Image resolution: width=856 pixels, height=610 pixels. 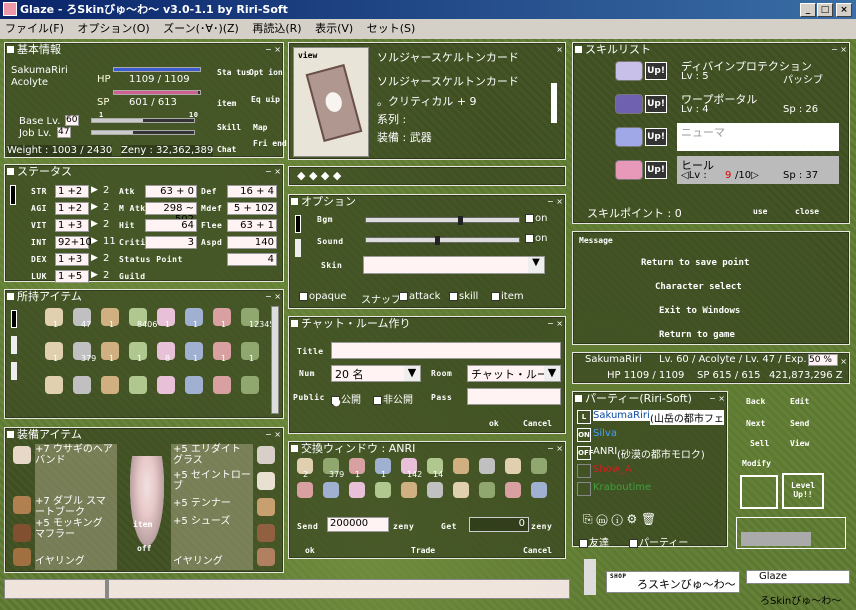 What do you see at coordinates (619, 519) in the screenshot?
I see `party-tool-icons: ⎘ ⓜ ⓘ ⚙ 🗑` at bounding box center [619, 519].